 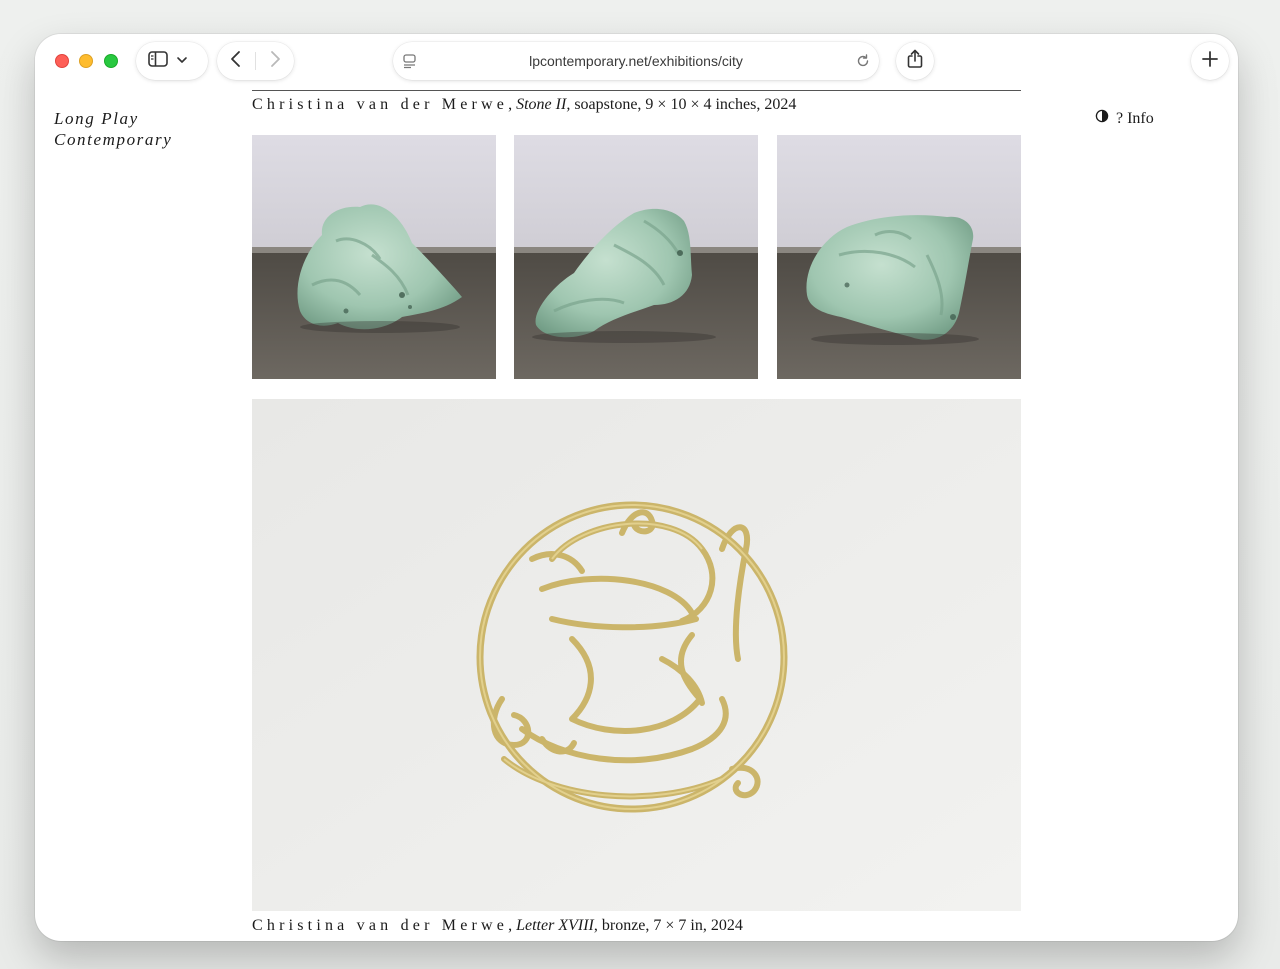 I want to click on plus-icon, so click(x=1210, y=61).